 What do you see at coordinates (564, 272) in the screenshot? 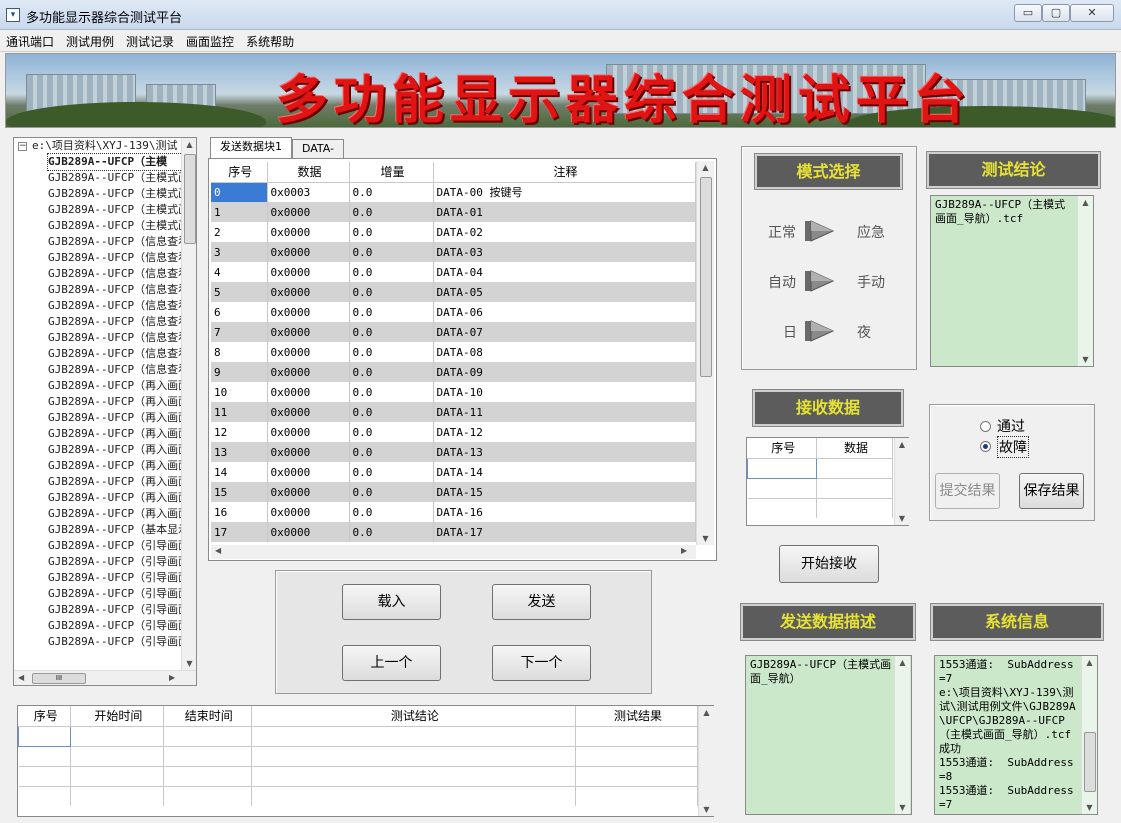
I see `table-cell: DATA-04` at bounding box center [564, 272].